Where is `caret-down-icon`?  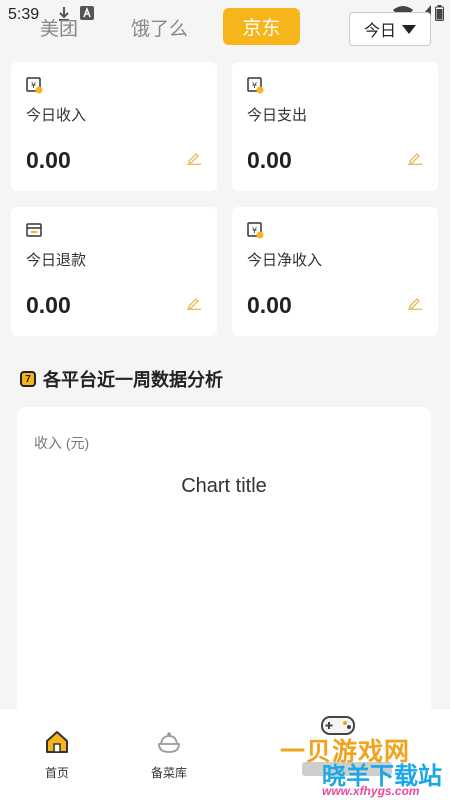
caret-down-icon is located at coordinates (409, 29).